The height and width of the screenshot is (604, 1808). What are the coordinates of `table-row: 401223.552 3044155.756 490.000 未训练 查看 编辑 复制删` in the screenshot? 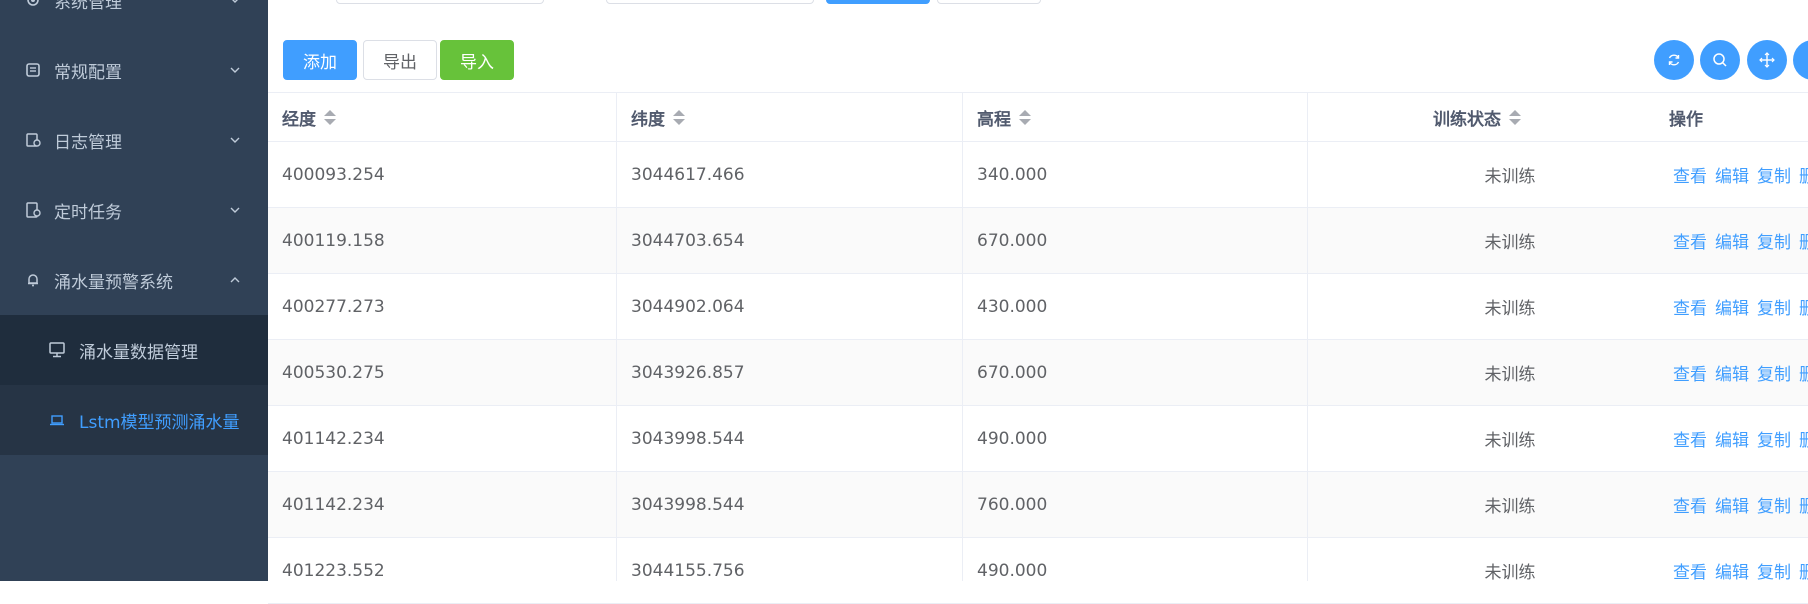 It's located at (1038, 571).